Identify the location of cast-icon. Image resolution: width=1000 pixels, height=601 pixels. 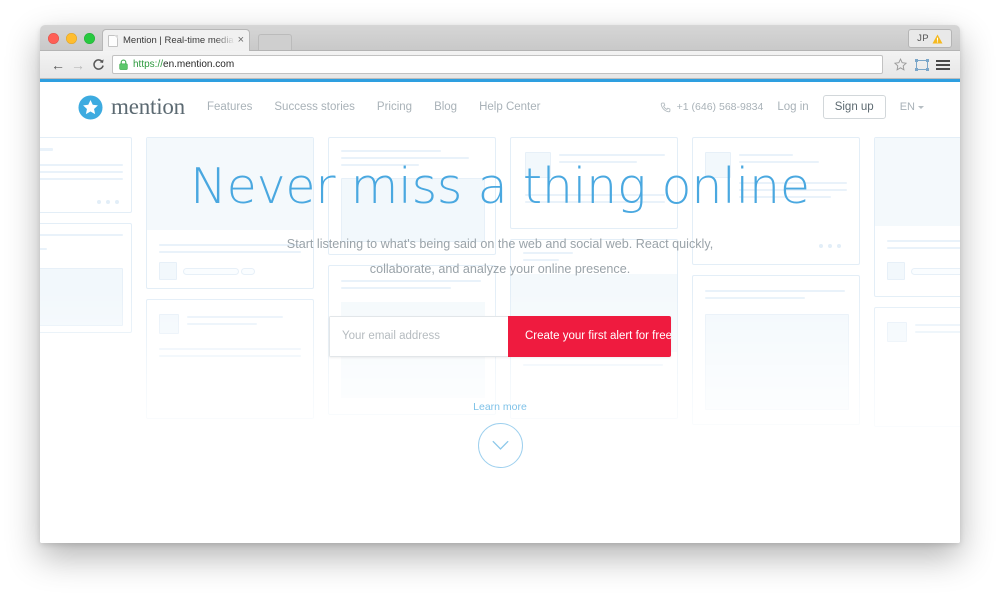
(921, 64).